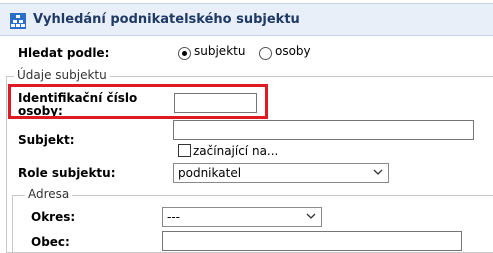 The height and width of the screenshot is (253, 493). Describe the element at coordinates (210, 173) in the screenshot. I see `role-selected-value: podnikatel` at that location.